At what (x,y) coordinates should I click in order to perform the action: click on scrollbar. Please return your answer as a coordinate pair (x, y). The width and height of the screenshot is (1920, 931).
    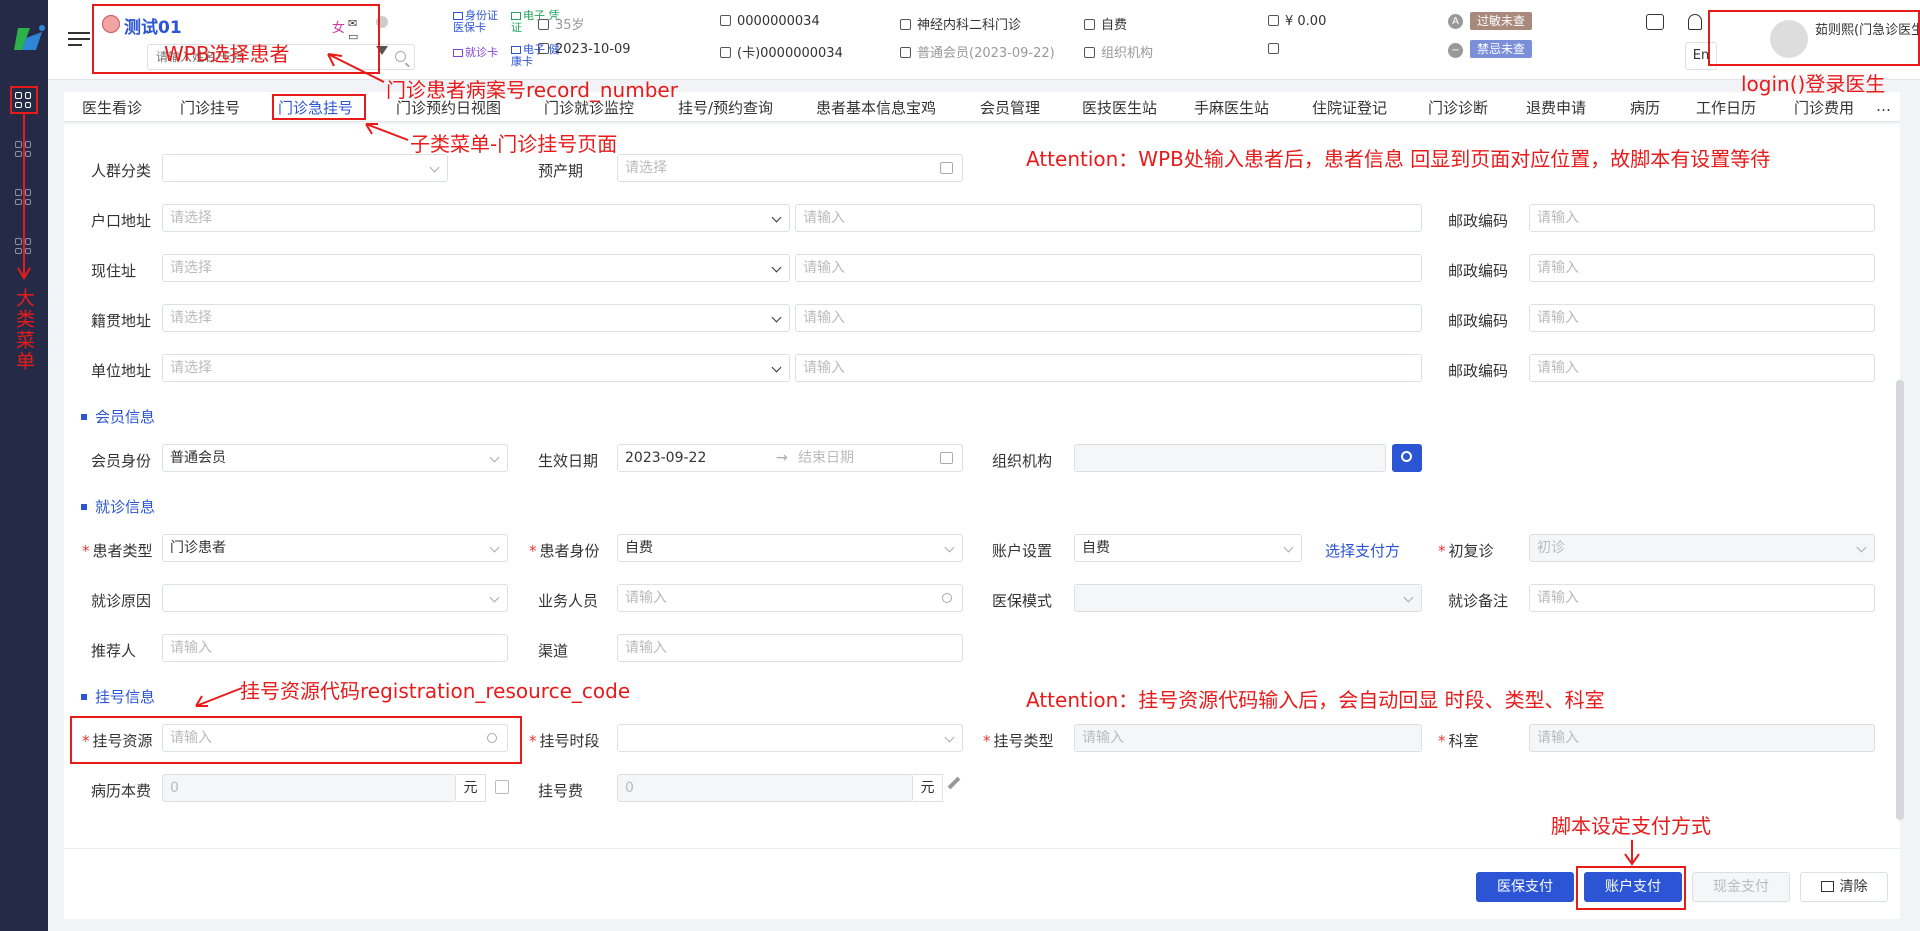
    Looking at the image, I should click on (1900, 600).